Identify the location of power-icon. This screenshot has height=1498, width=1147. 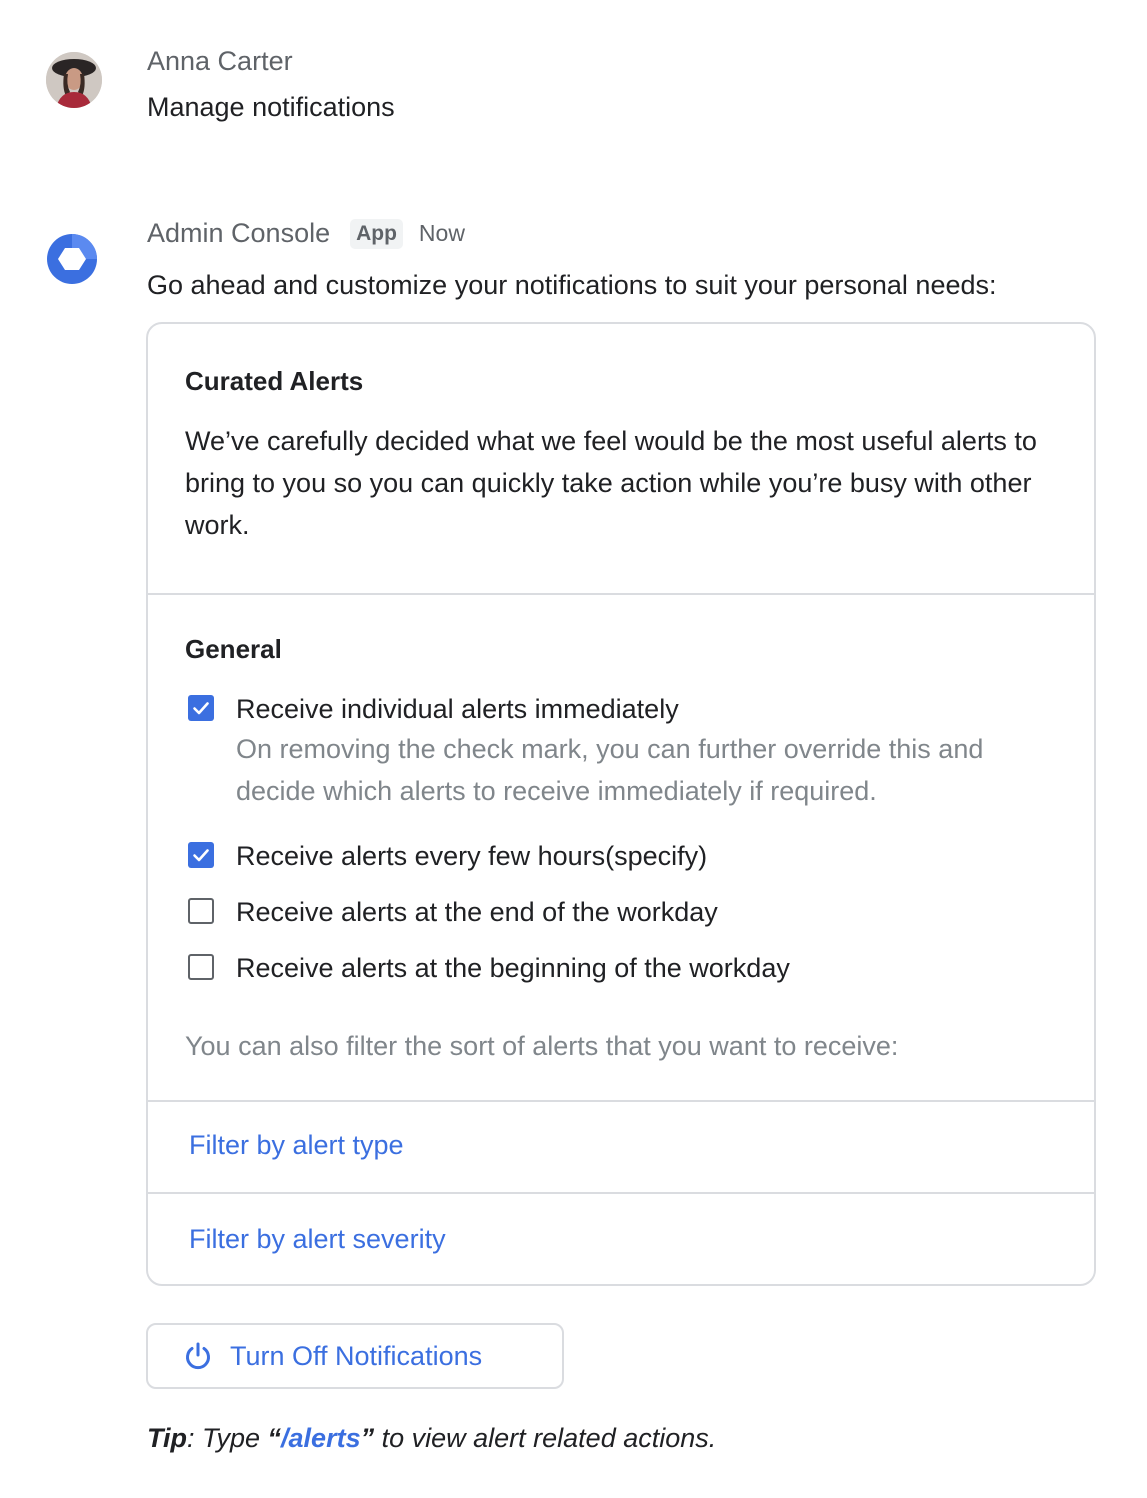
(198, 1356).